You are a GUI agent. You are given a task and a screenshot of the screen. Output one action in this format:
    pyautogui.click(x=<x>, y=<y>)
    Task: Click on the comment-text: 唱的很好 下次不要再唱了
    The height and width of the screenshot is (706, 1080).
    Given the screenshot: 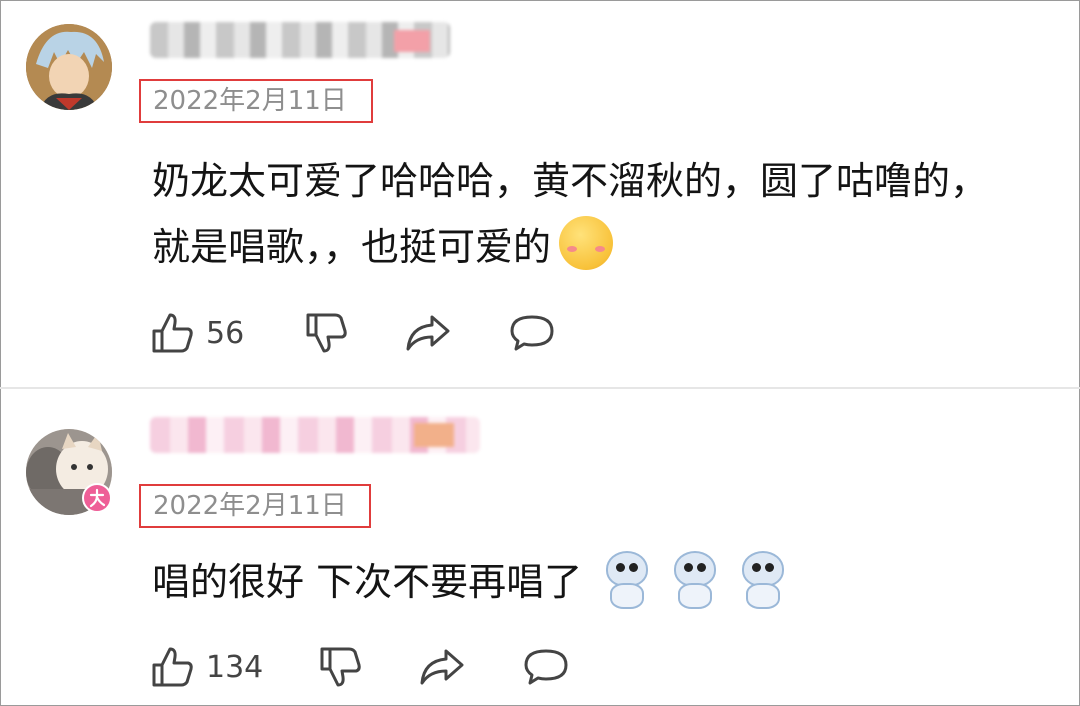 What is the action you would take?
    pyautogui.click(x=469, y=582)
    